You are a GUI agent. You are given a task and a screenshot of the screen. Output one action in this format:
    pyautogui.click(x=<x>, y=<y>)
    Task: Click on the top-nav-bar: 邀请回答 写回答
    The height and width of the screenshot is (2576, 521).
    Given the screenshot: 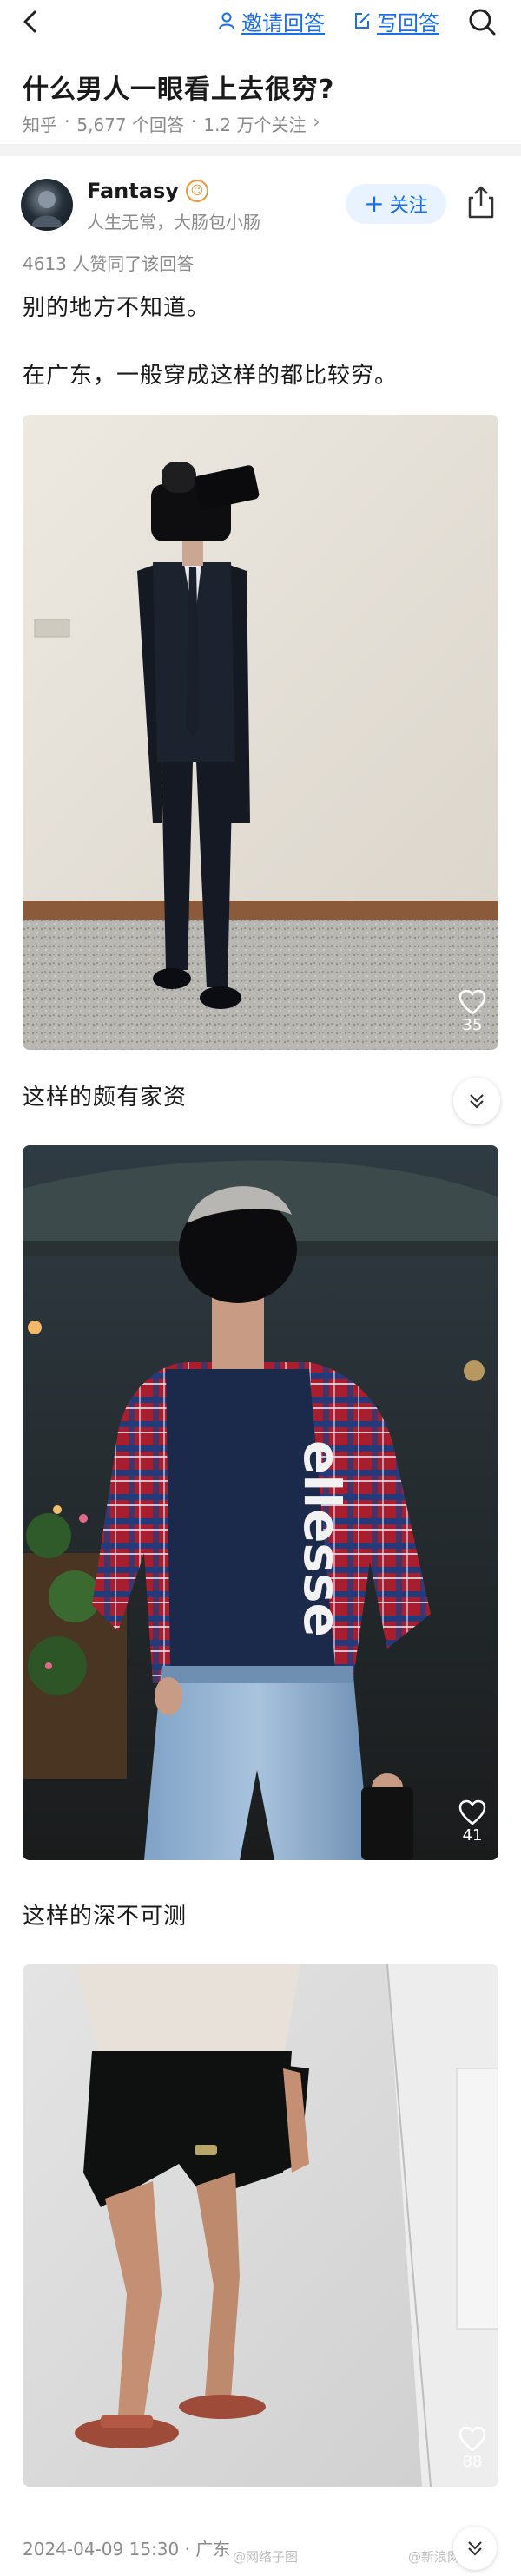 What is the action you would take?
    pyautogui.click(x=260, y=23)
    